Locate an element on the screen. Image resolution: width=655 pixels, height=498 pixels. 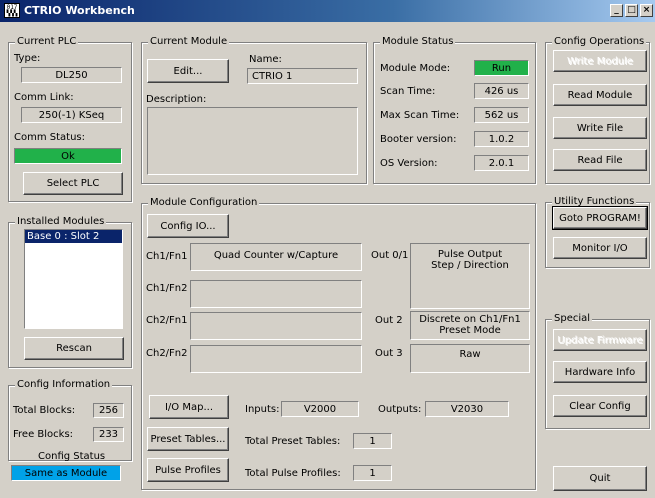
write-file-button: Write File is located at coordinates (600, 128).